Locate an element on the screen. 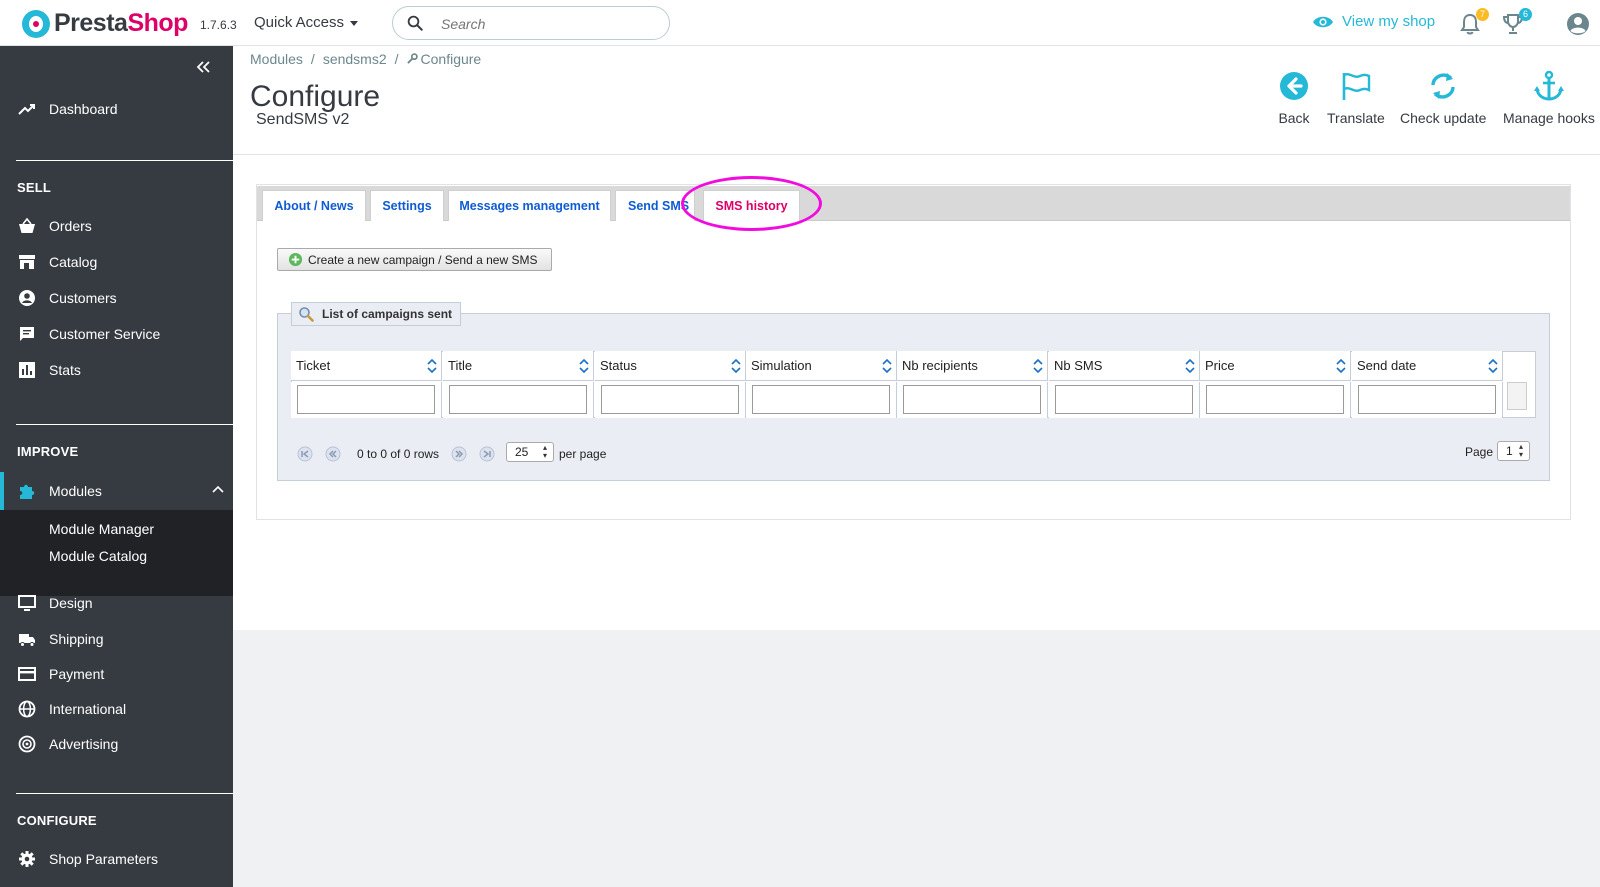 The height and width of the screenshot is (887, 1600). search-input is located at coordinates (546, 24).